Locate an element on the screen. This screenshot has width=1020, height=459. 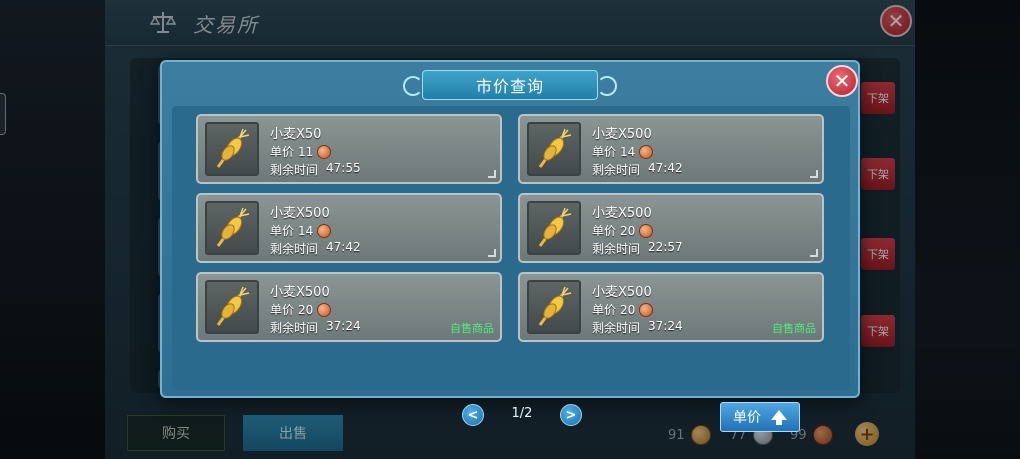
sort-button-label: 单价 is located at coordinates (747, 418).